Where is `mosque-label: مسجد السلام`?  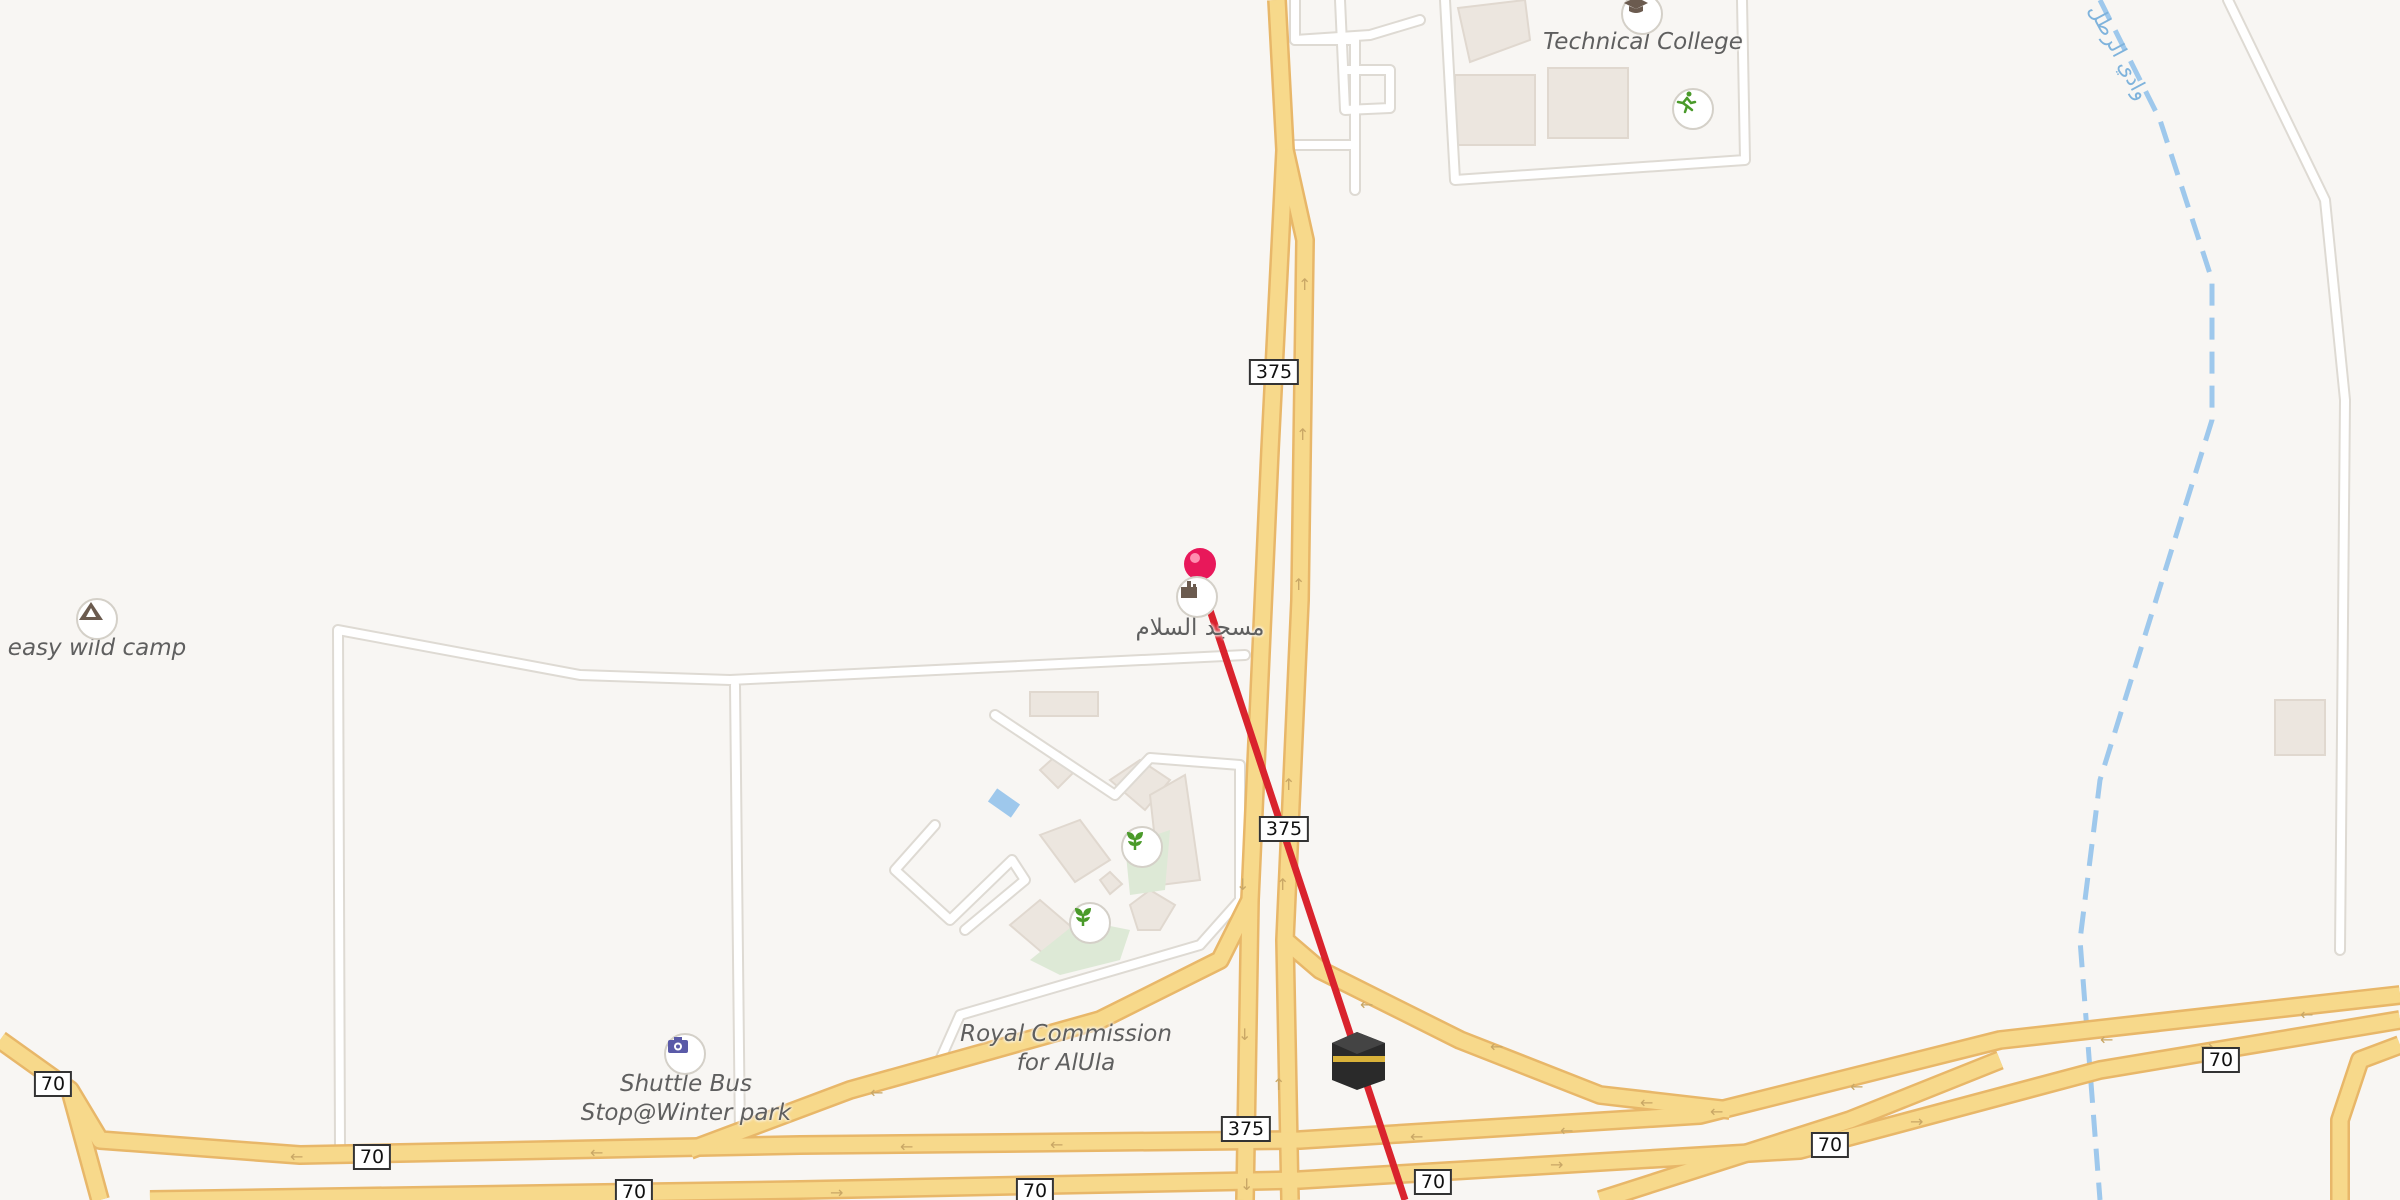
mosque-label: مسجد السلام is located at coordinates (1200, 628).